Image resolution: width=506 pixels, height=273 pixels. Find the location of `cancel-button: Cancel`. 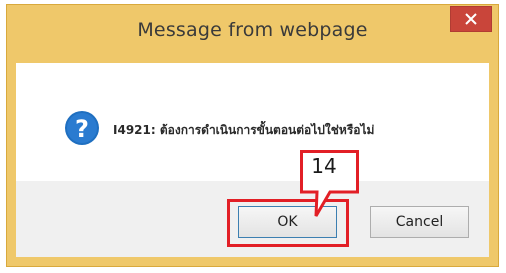

cancel-button: Cancel is located at coordinates (419, 222).